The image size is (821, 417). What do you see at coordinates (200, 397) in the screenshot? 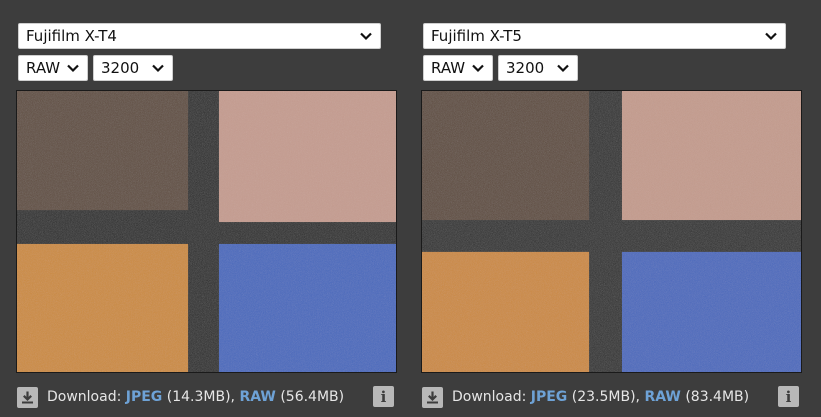
I see `jpeg-file-size: (14.3MB),` at bounding box center [200, 397].